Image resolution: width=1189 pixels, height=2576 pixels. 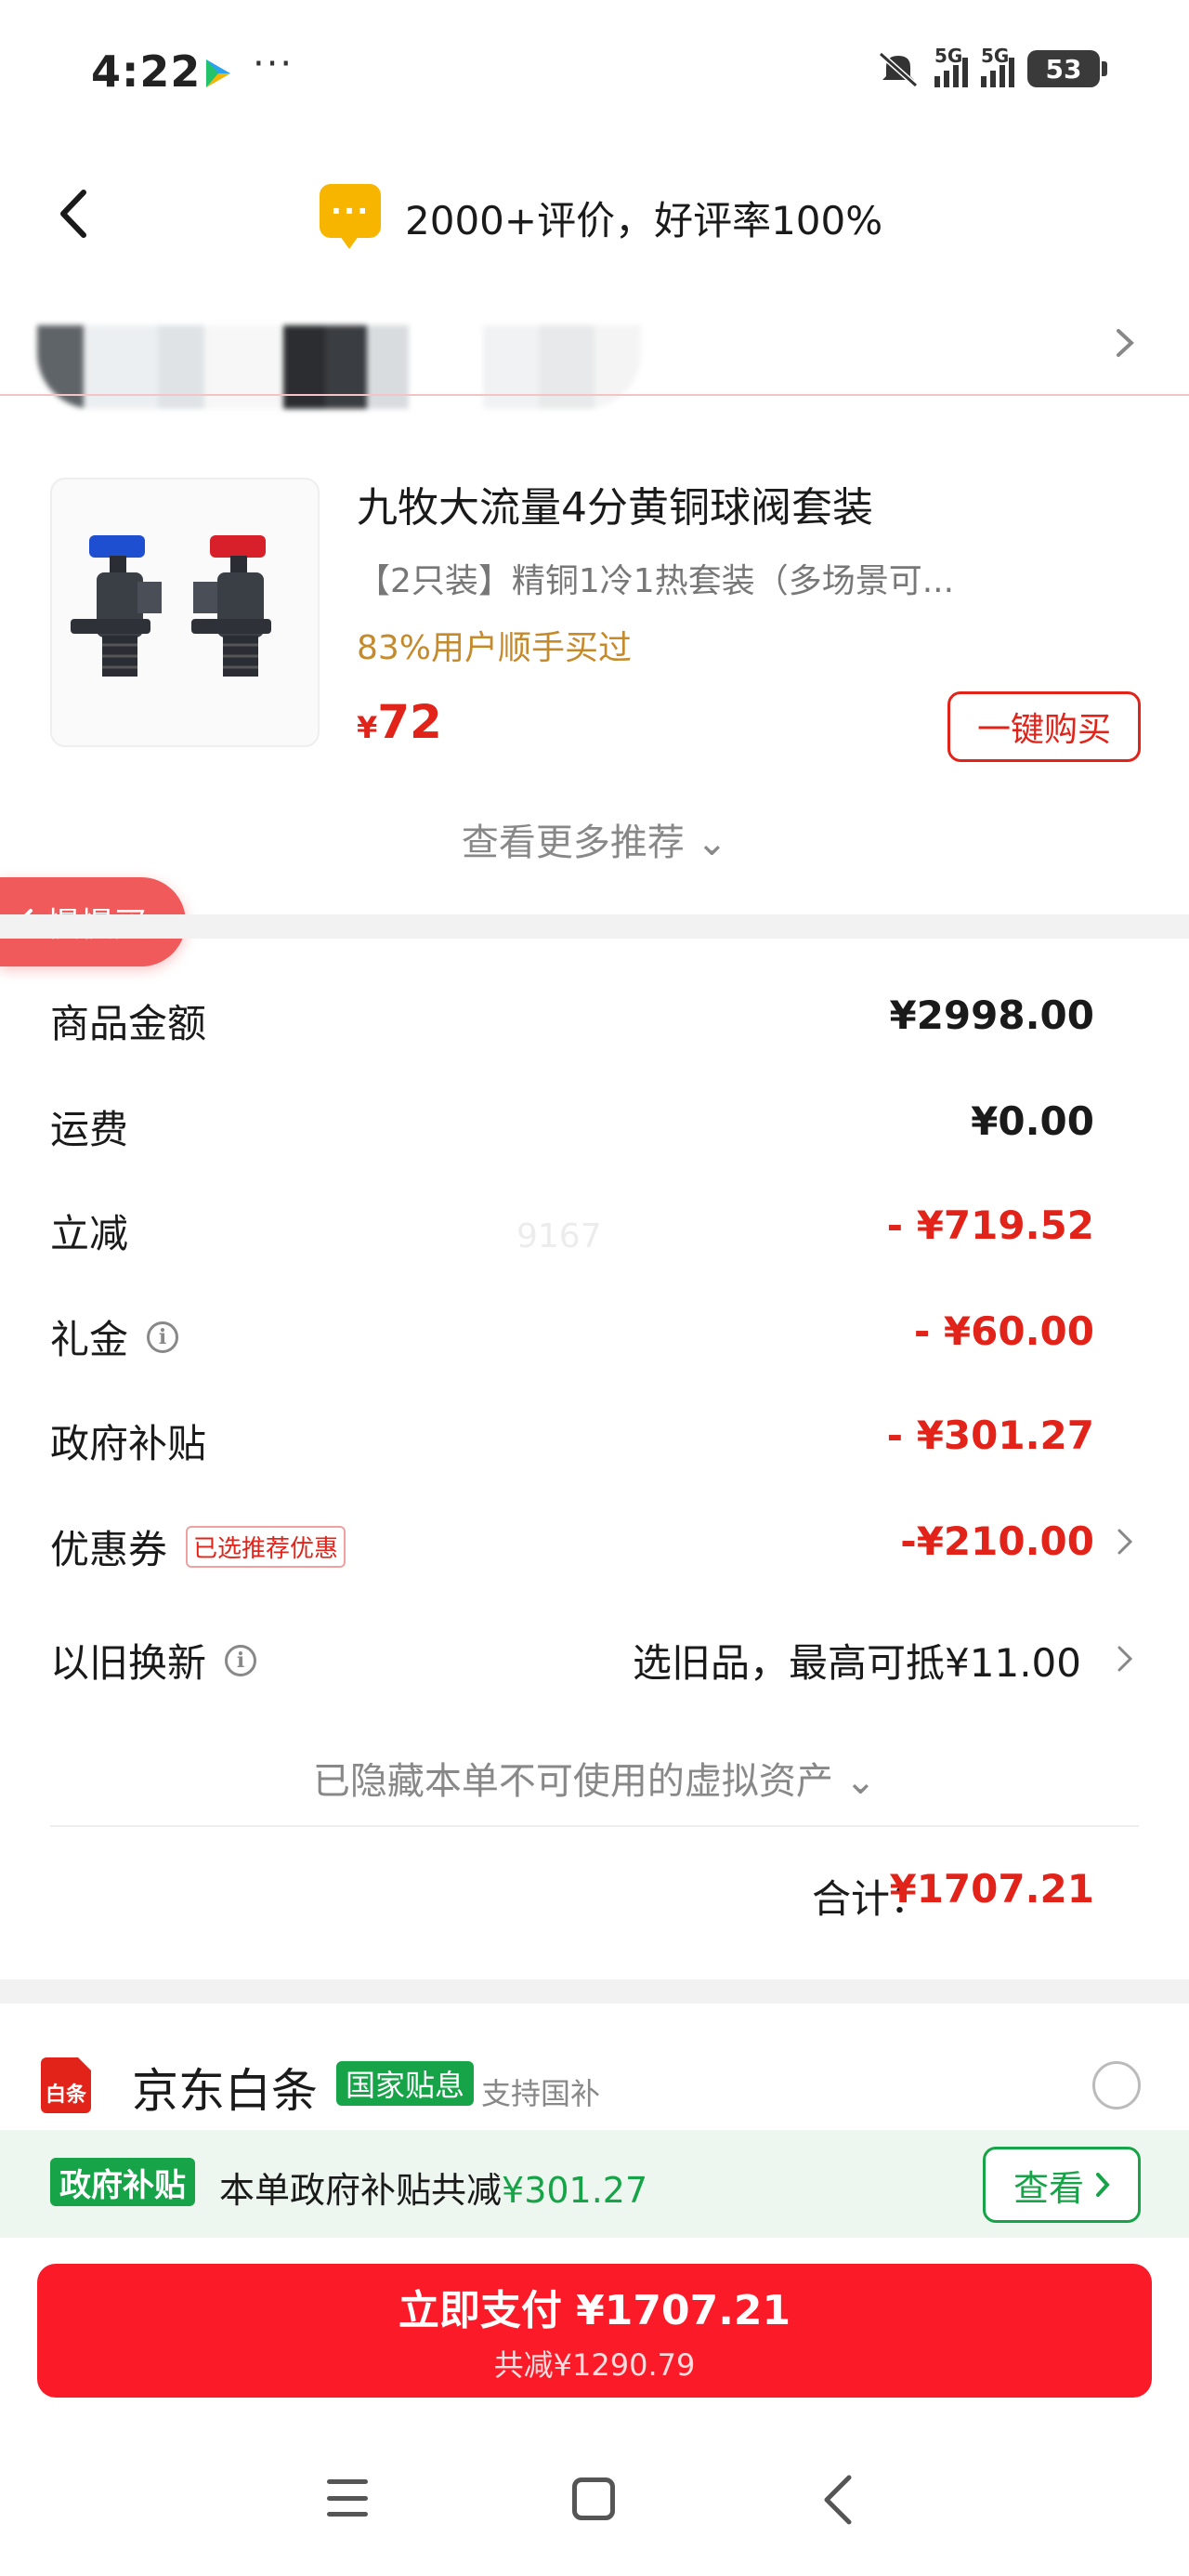 I want to click on signal-icon-2: 5G, so click(x=998, y=66).